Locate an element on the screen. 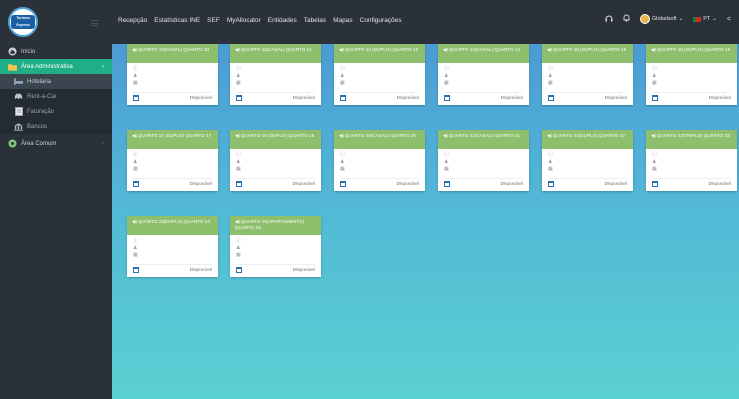 Image resolution: width=739 pixels, height=399 pixels. bell-icon is located at coordinates (626, 19).